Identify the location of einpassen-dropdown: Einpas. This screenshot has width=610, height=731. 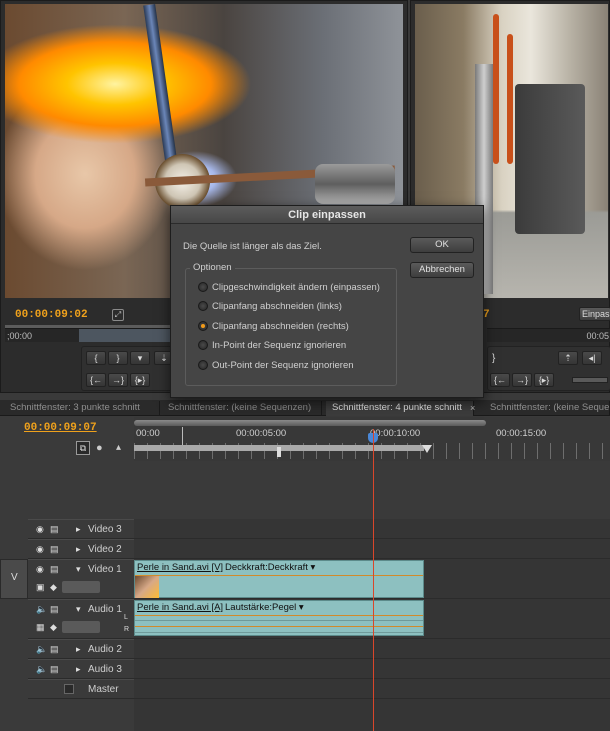
(594, 314).